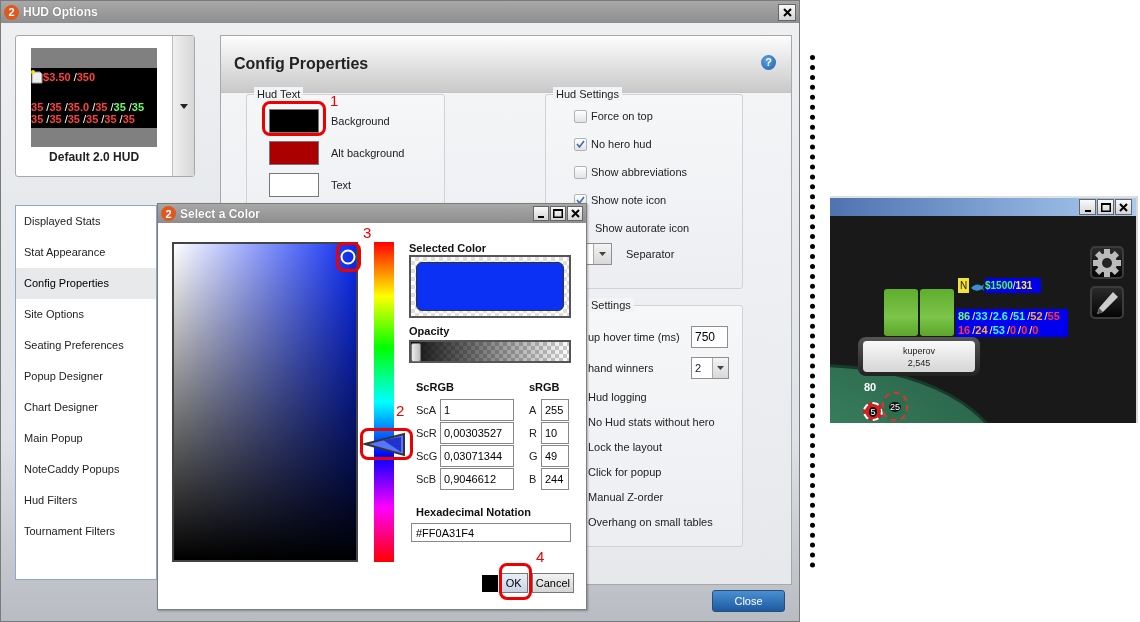 The image size is (1140, 622). I want to click on opacity-slider, so click(490, 351).